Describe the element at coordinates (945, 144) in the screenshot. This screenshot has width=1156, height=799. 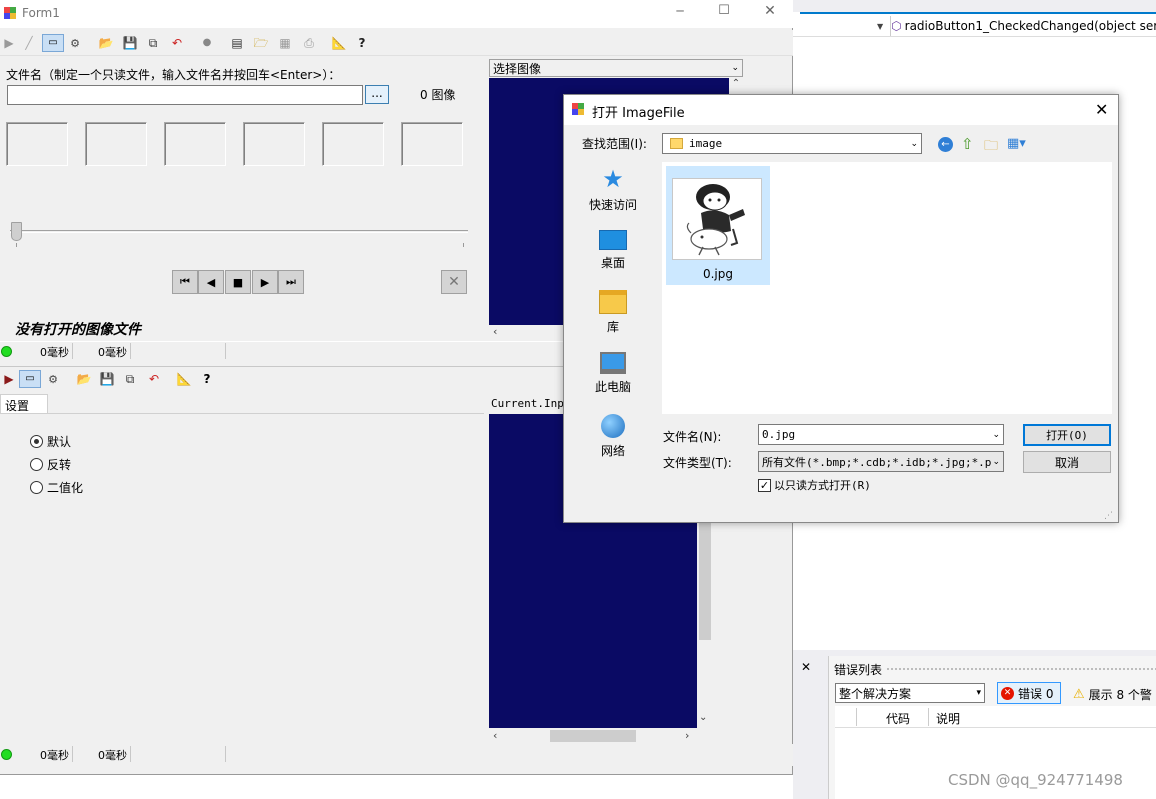
I see `back-icon: ←` at that location.